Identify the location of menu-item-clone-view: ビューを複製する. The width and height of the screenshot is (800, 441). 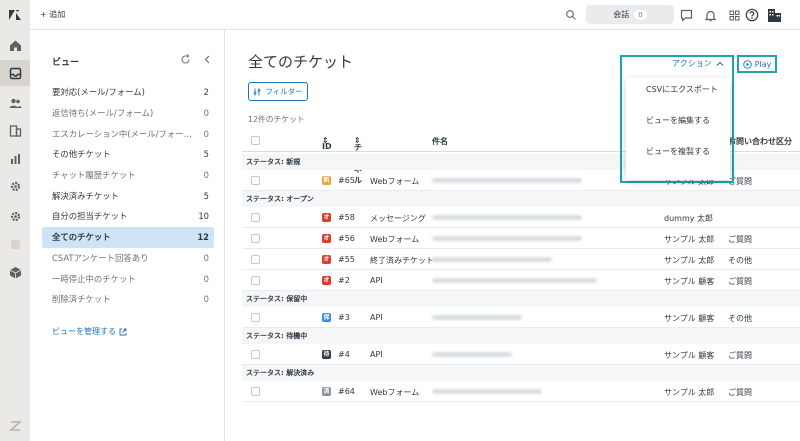
(678, 161).